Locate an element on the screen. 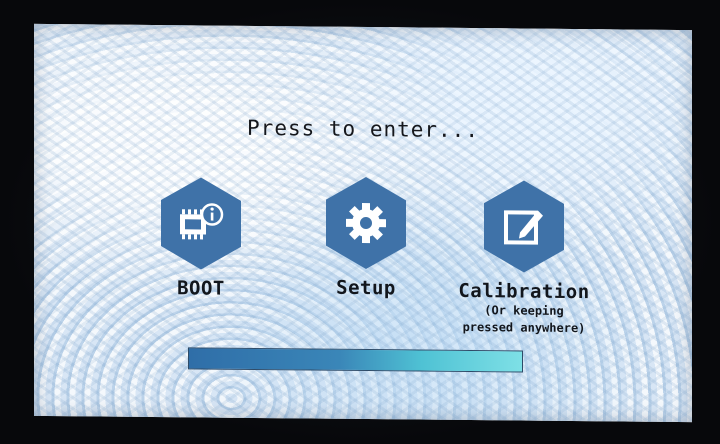  setup-option: Setup is located at coordinates (366, 238).